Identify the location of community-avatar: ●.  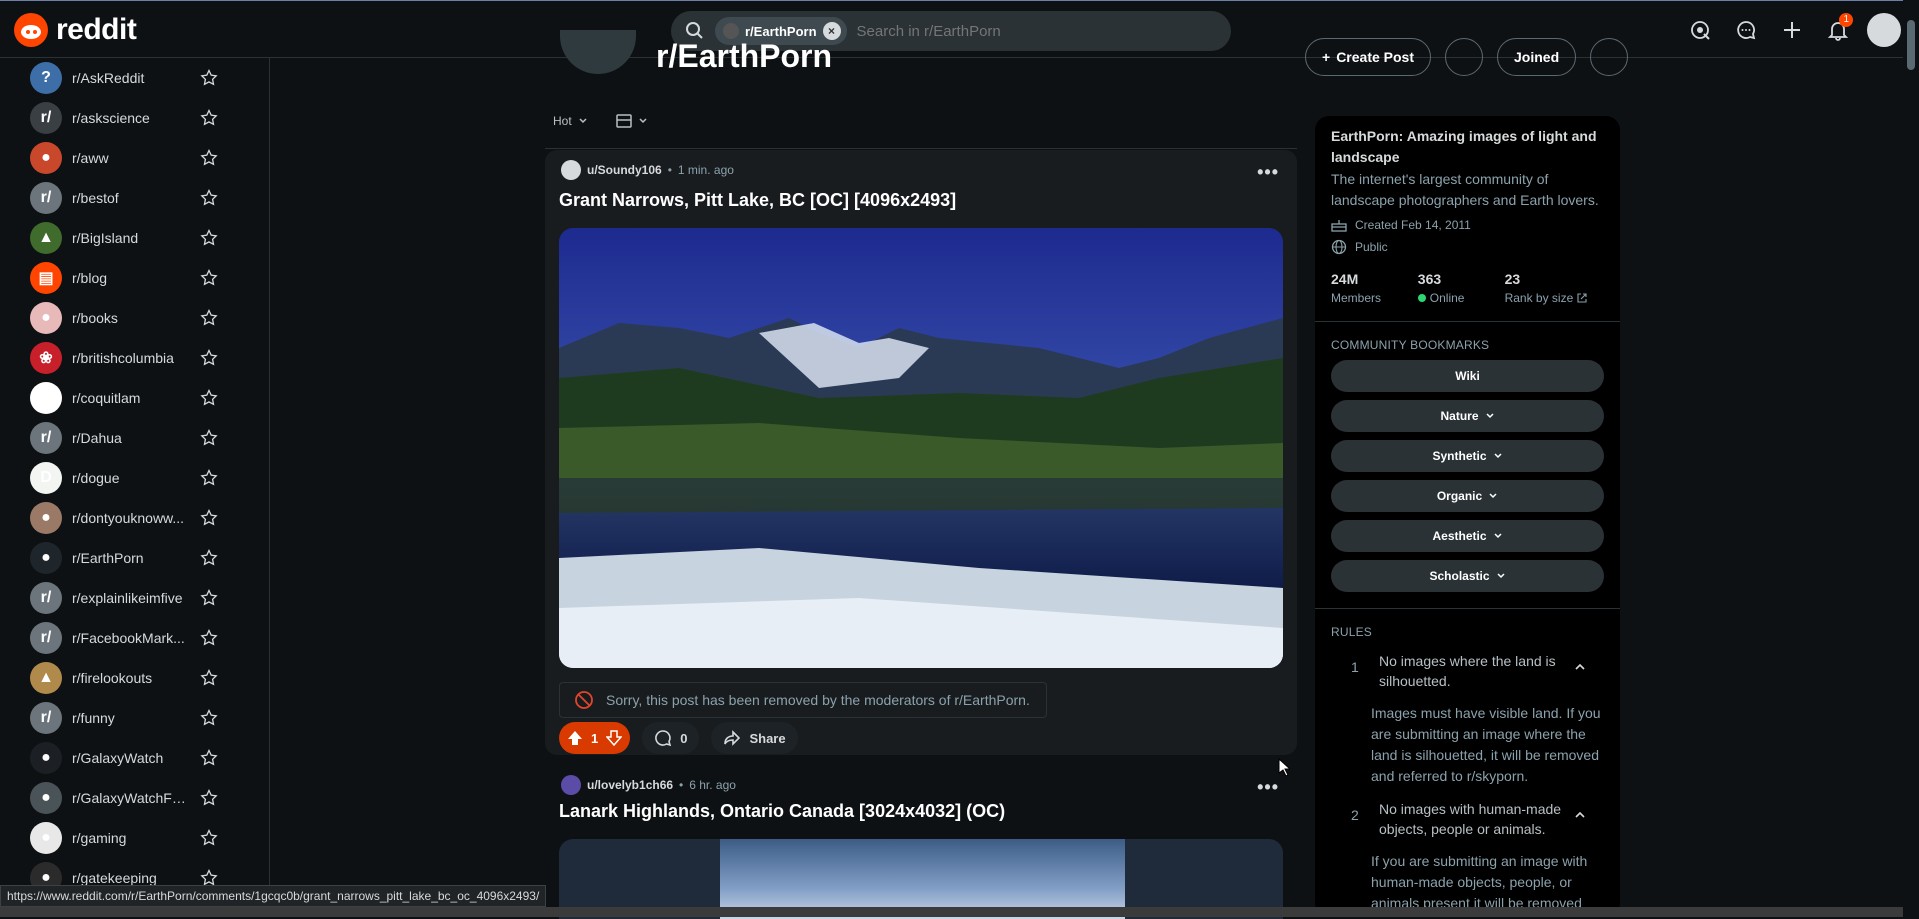
(46, 318).